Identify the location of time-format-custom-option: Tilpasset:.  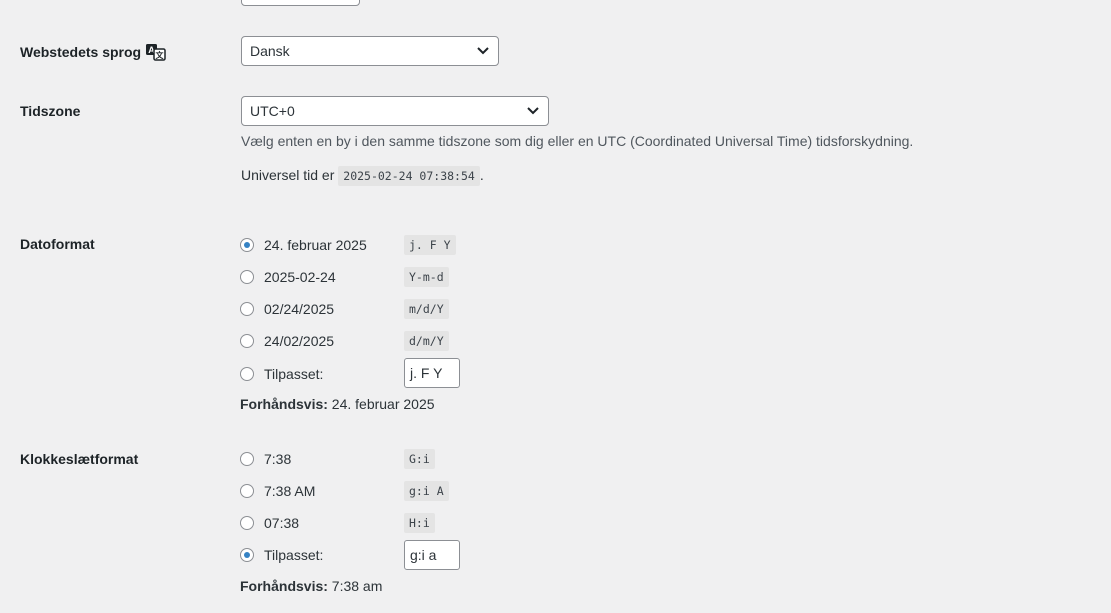
(281, 555).